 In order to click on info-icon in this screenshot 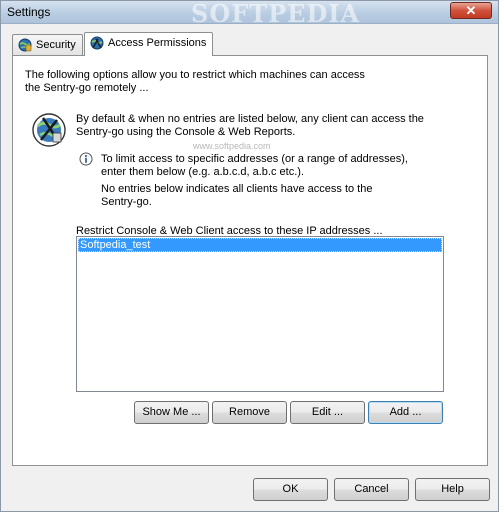, I will do `click(86, 159)`.